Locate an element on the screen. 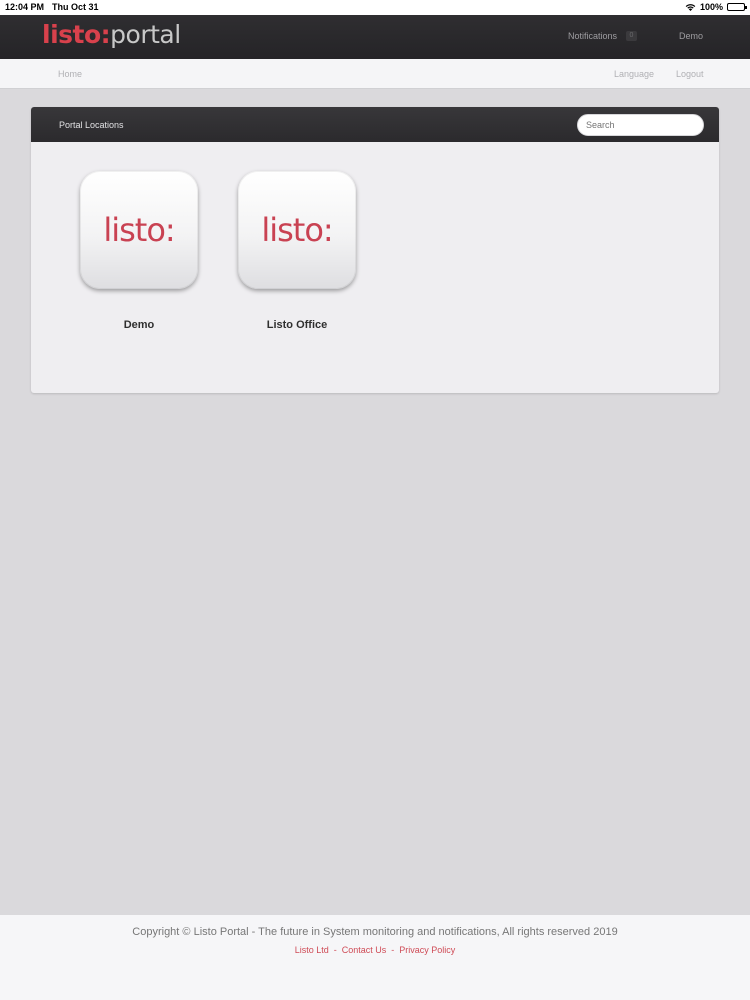 The width and height of the screenshot is (750, 1000). portal-logo: listo:portal is located at coordinates (111, 34).